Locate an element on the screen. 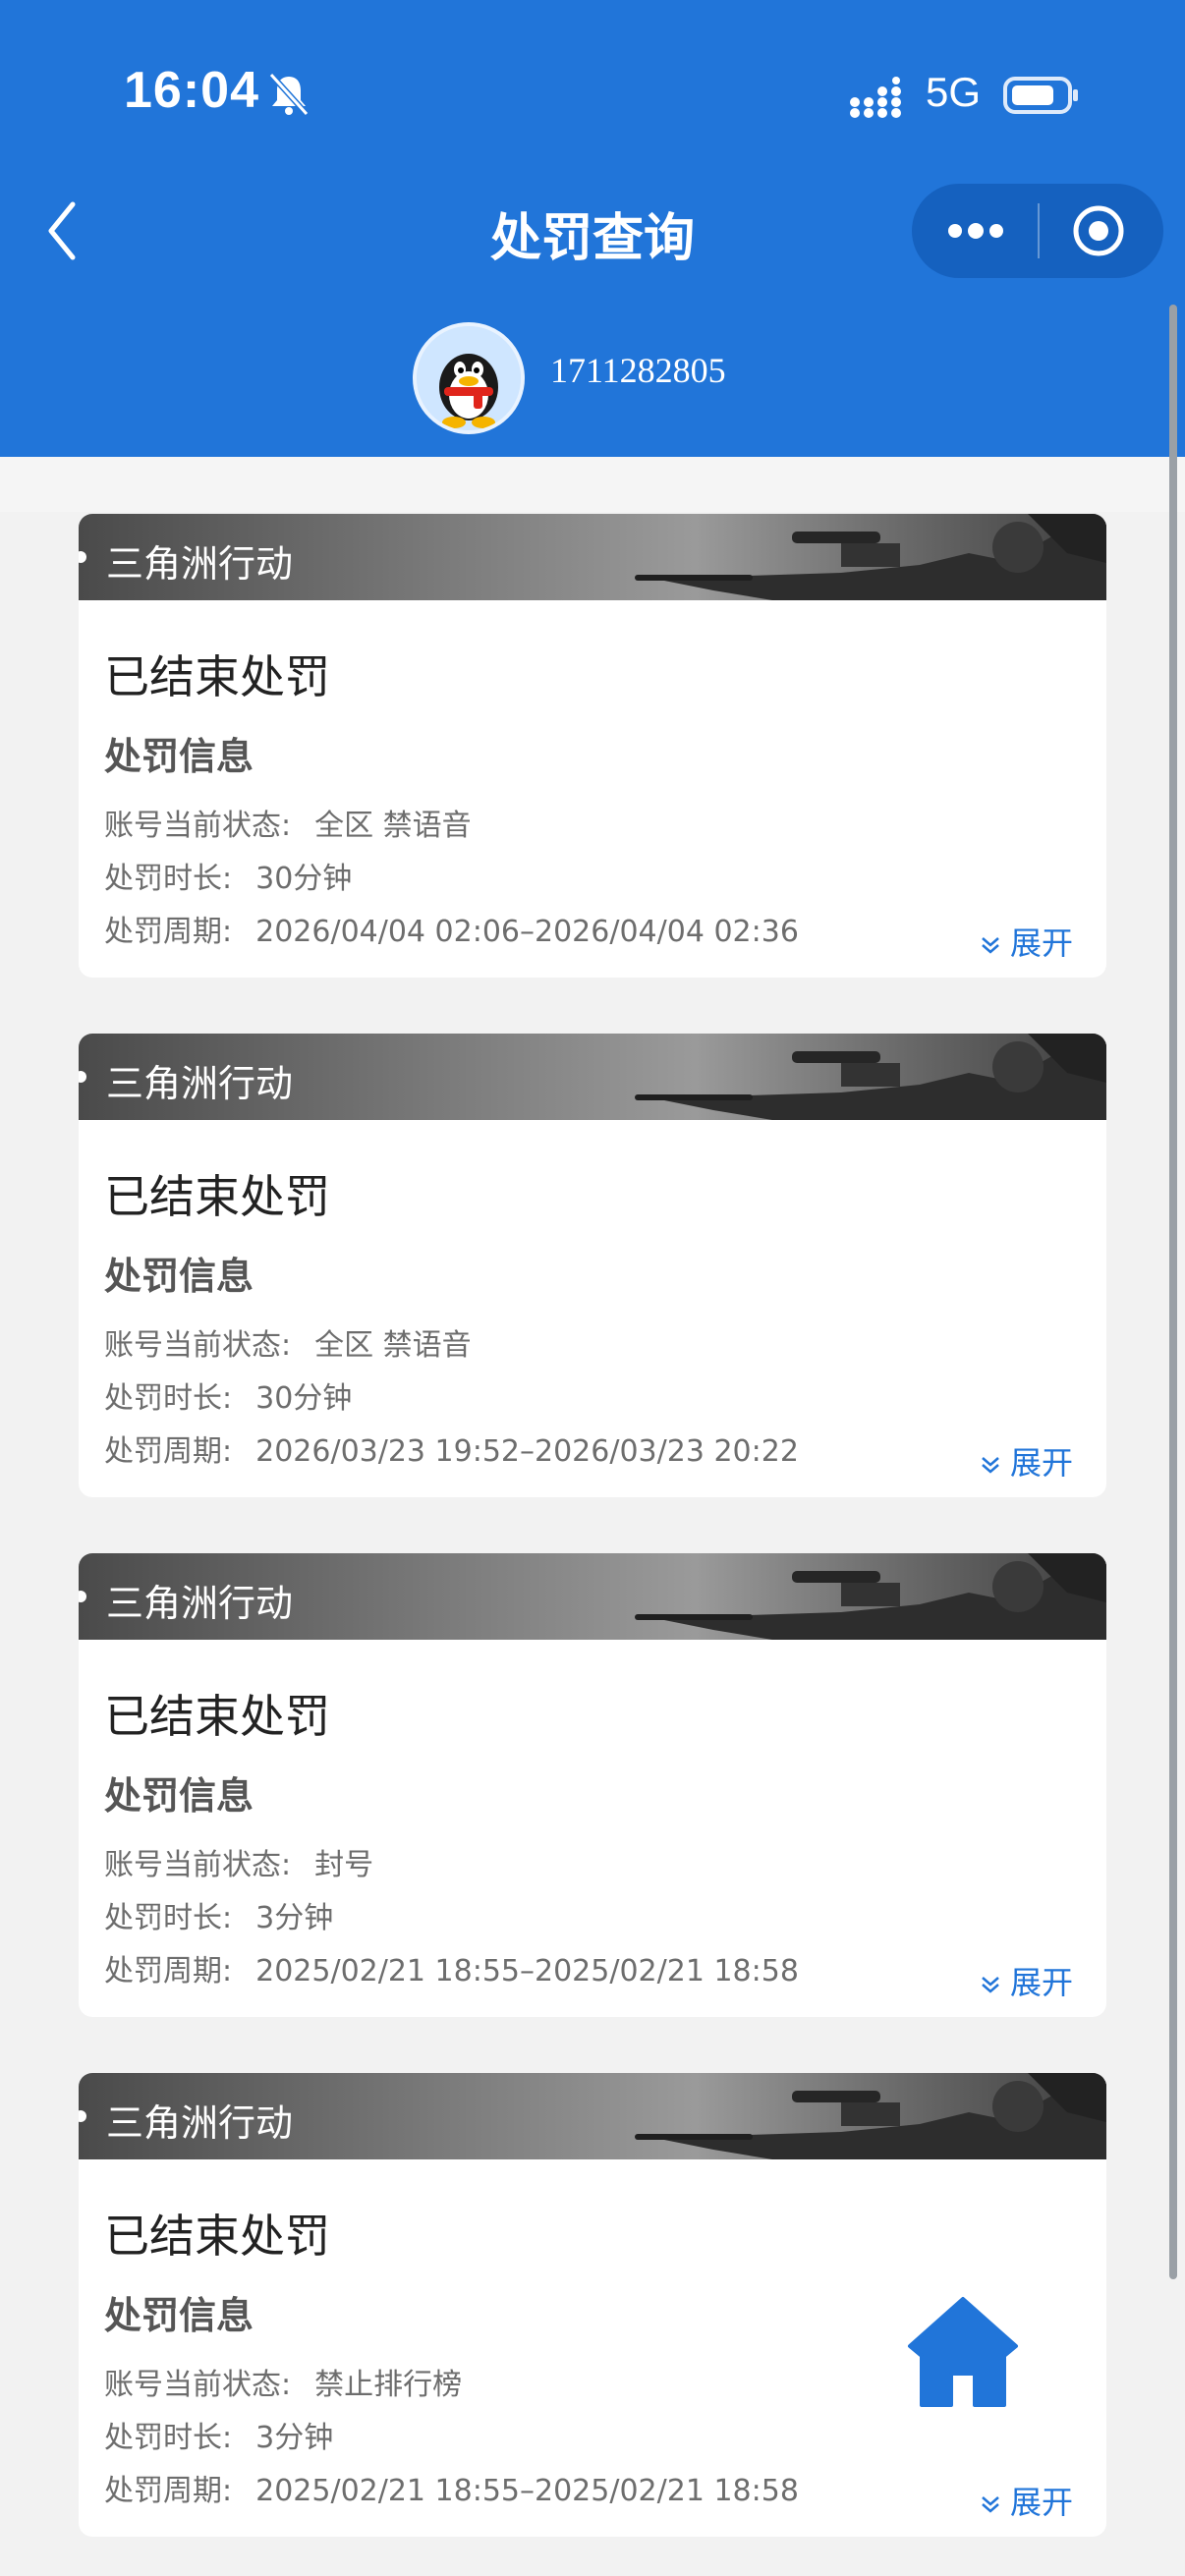 This screenshot has height=2576, width=1185. status-time: 16:04 is located at coordinates (192, 90).